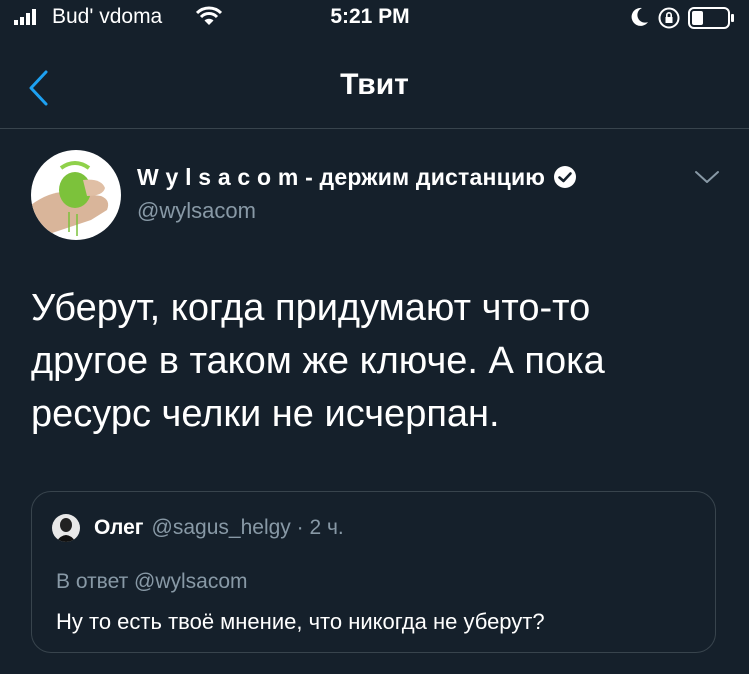  I want to click on chevron-down-icon, so click(707, 177).